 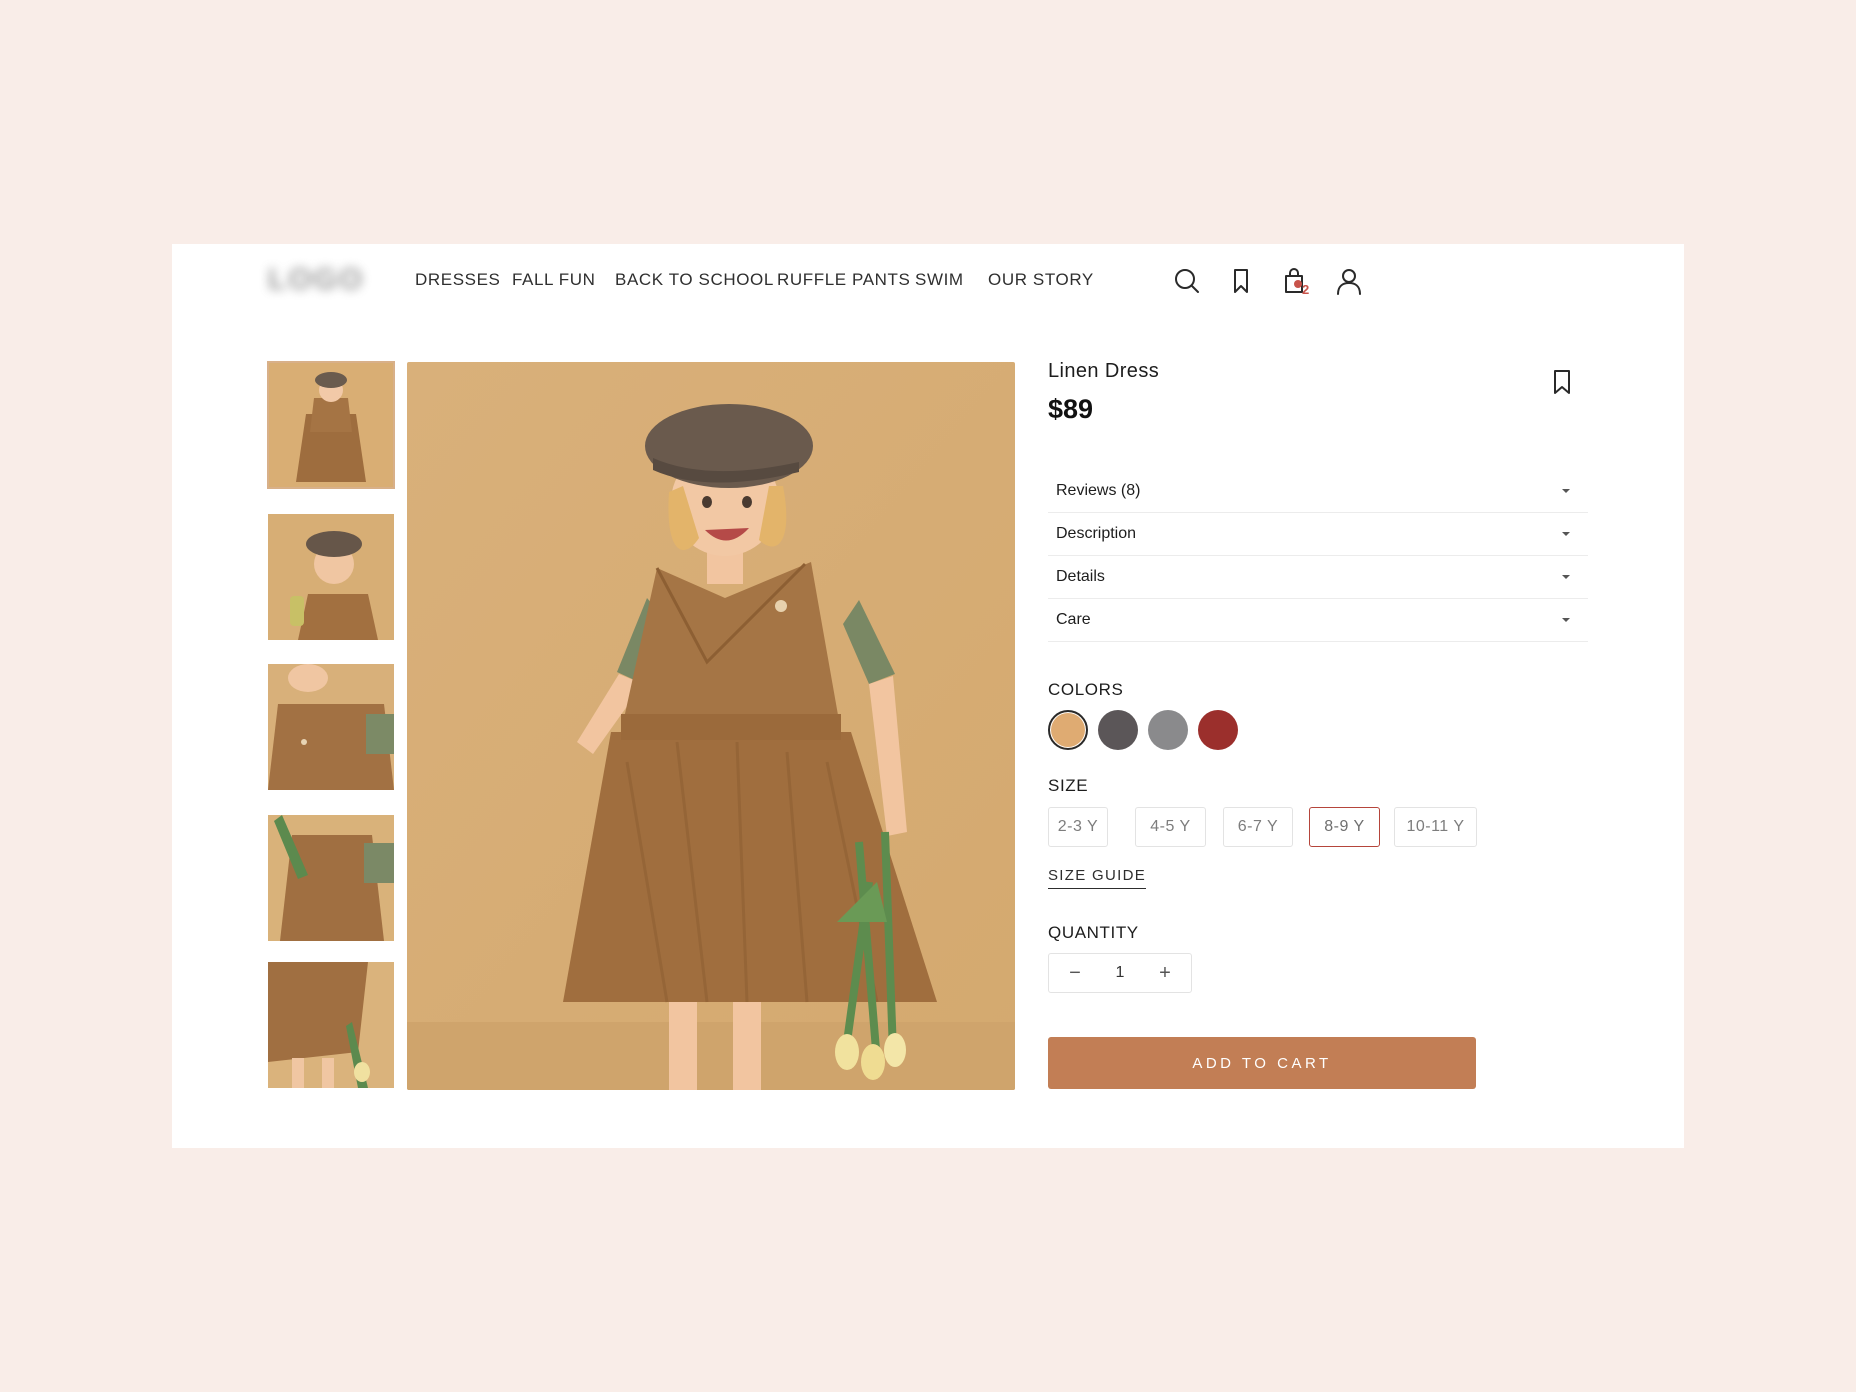 What do you see at coordinates (1080, 576) in the screenshot?
I see `accordion-label: Details` at bounding box center [1080, 576].